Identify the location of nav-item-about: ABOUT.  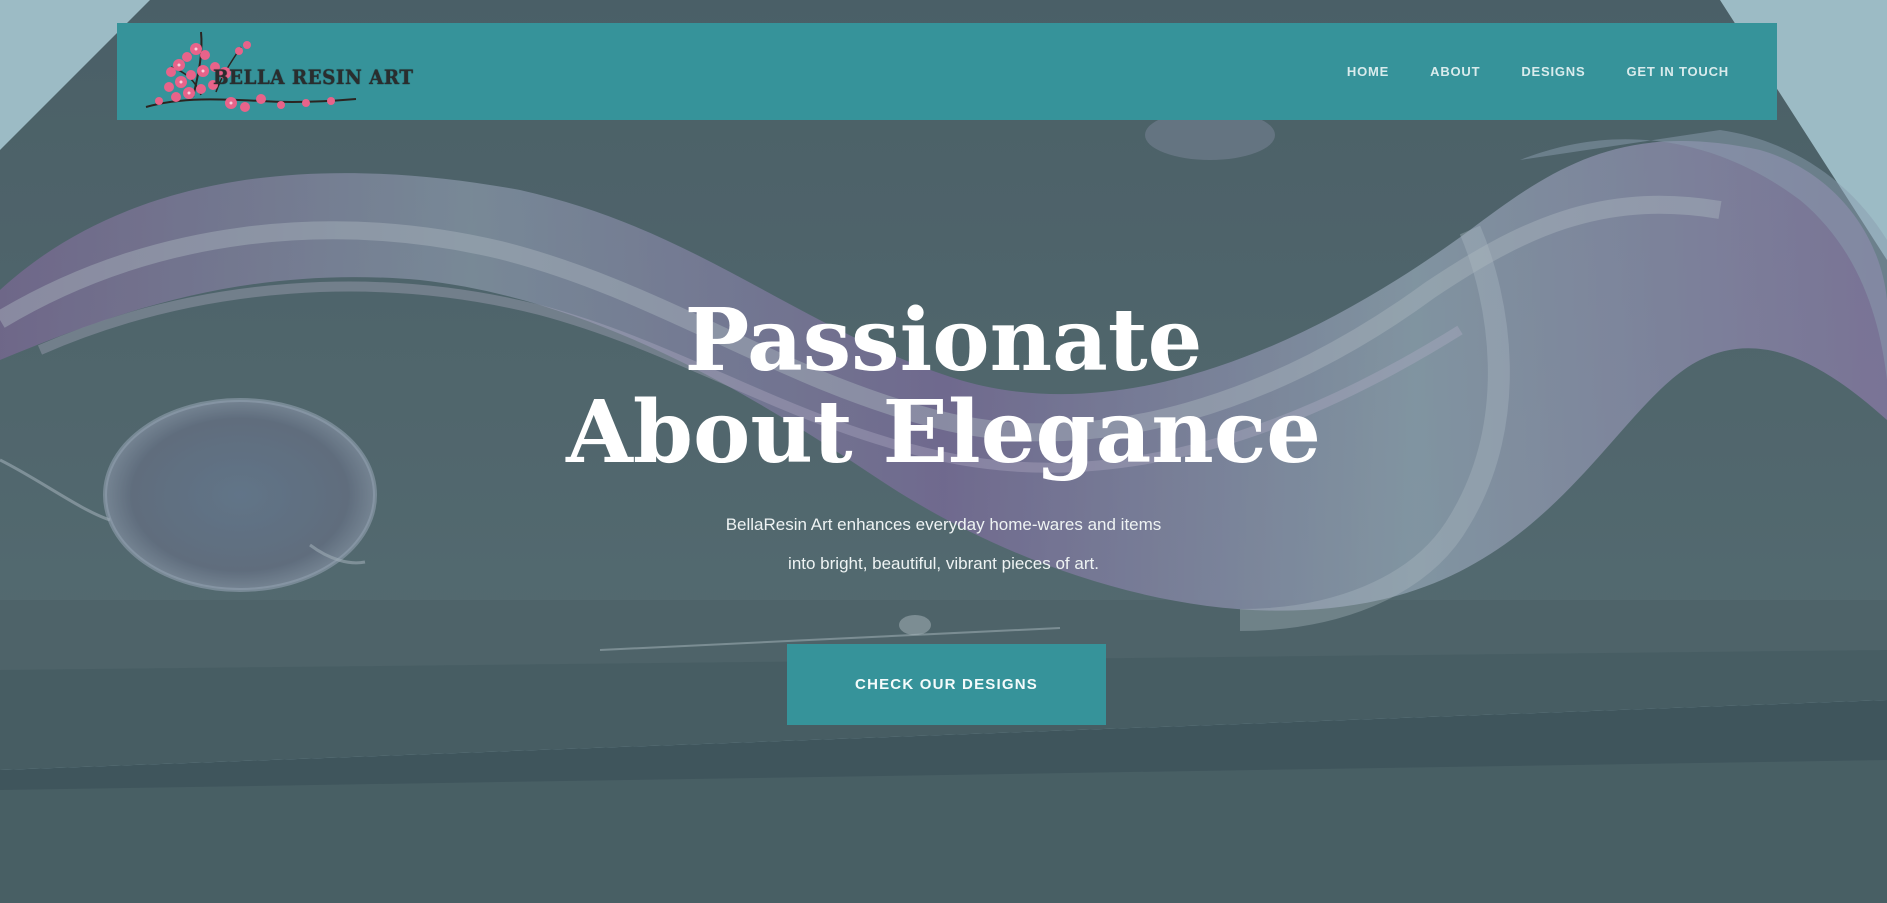
(1455, 71).